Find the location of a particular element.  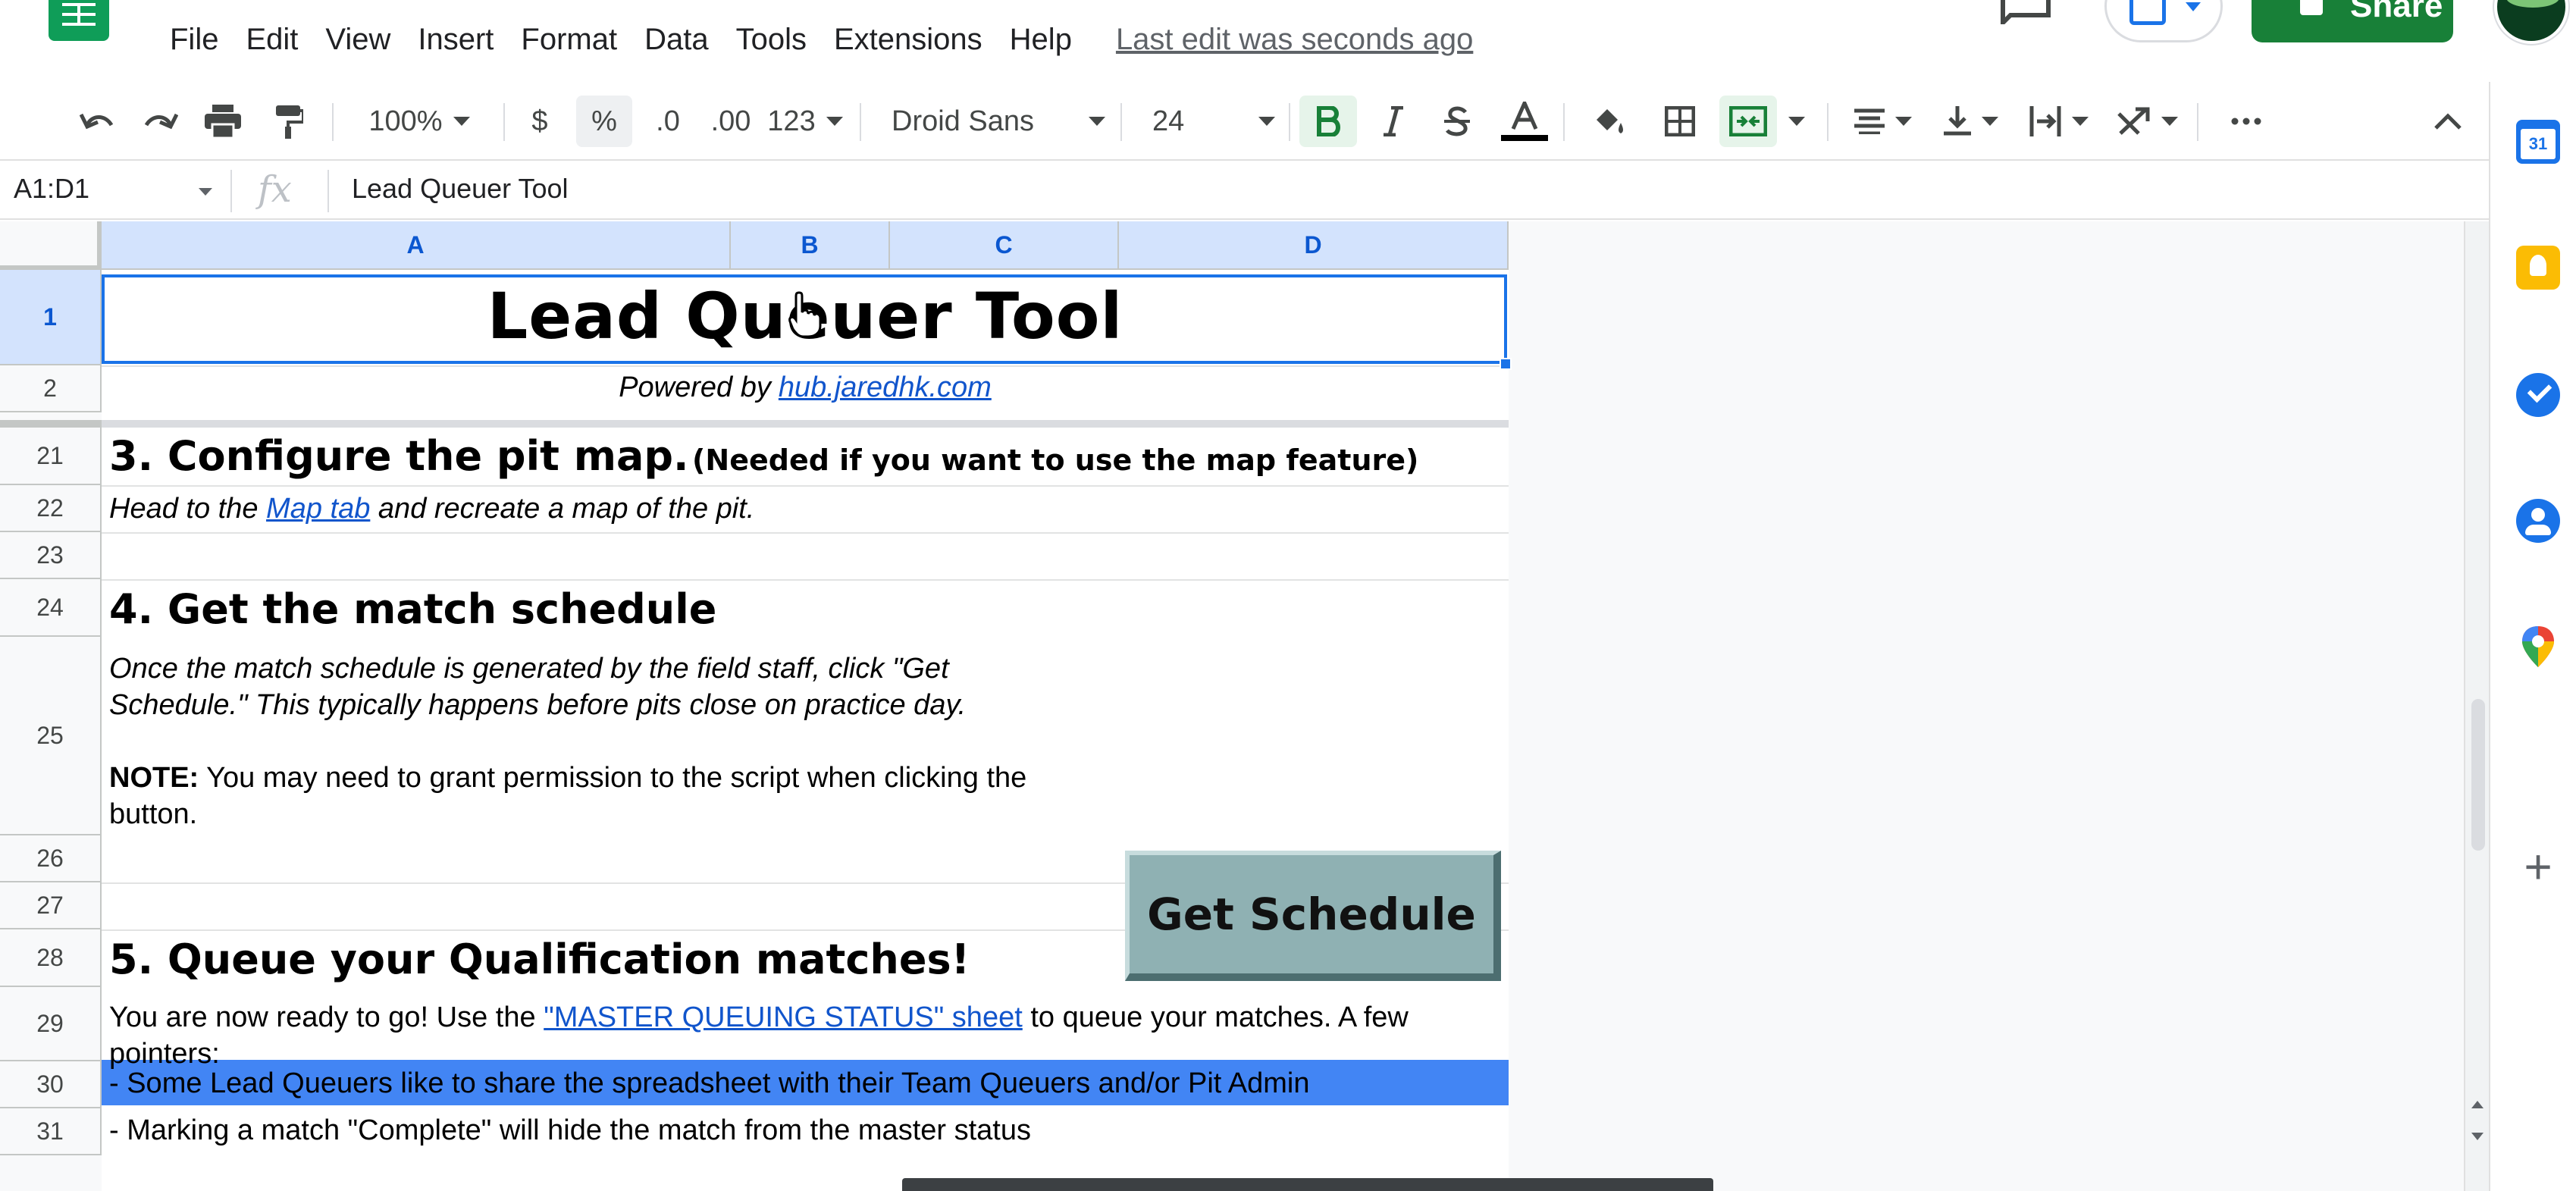

currency-label: $ is located at coordinates (539, 121).